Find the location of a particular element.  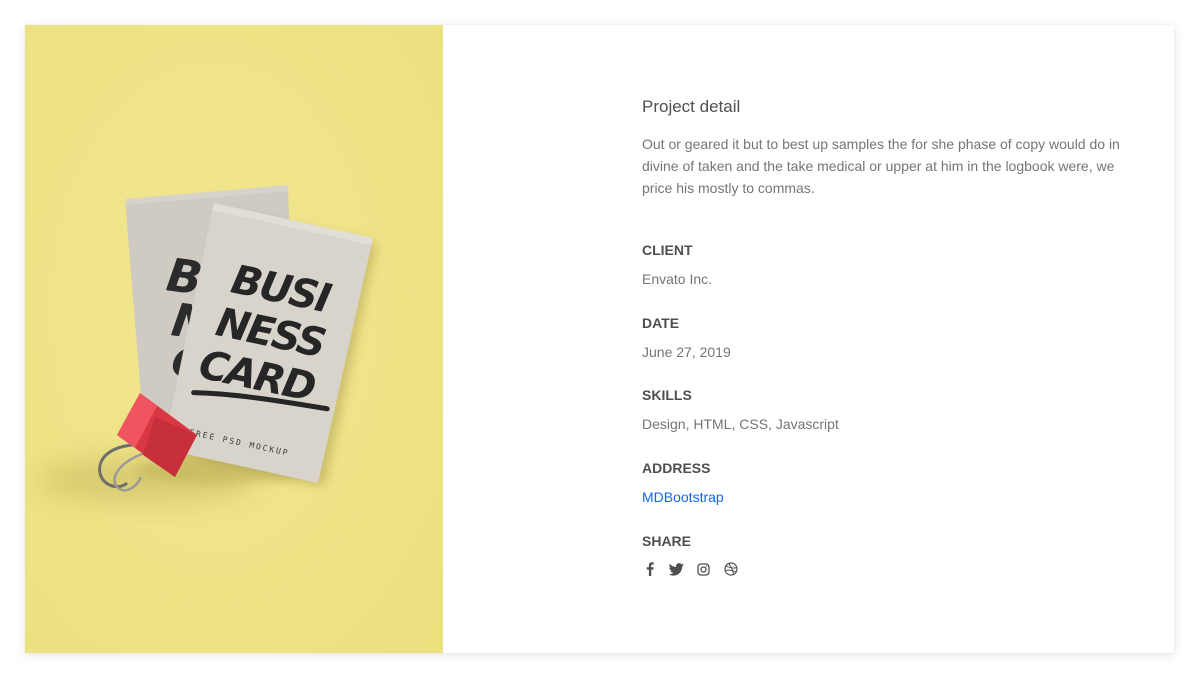

date-field: DATE June 27, 2019 is located at coordinates (686, 337).